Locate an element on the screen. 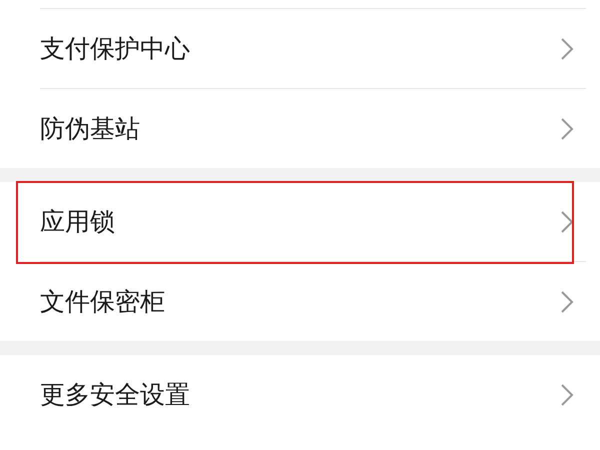 Image resolution: width=600 pixels, height=450 pixels. row-label: 应用锁 is located at coordinates (78, 222).